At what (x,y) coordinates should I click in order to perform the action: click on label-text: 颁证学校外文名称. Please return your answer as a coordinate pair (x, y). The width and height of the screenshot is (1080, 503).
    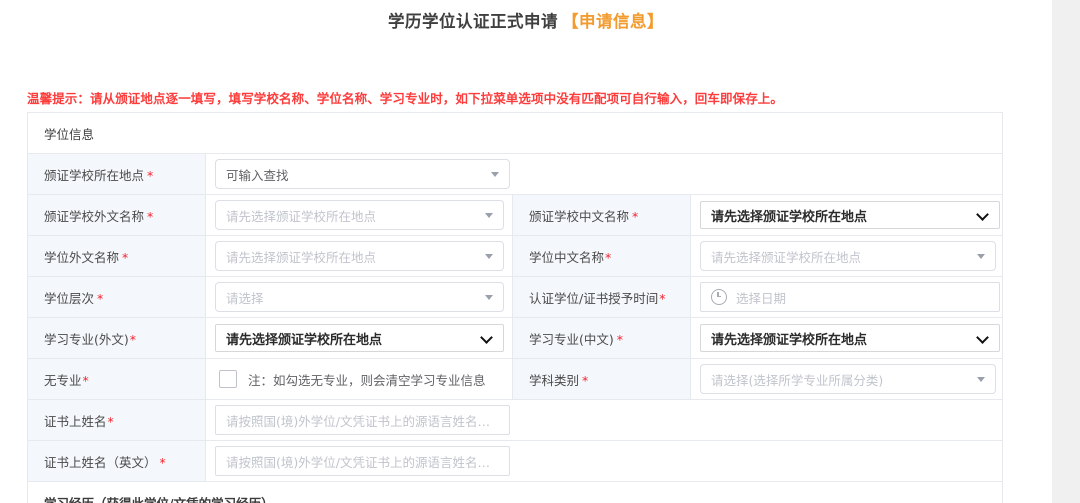
    Looking at the image, I should click on (94, 216).